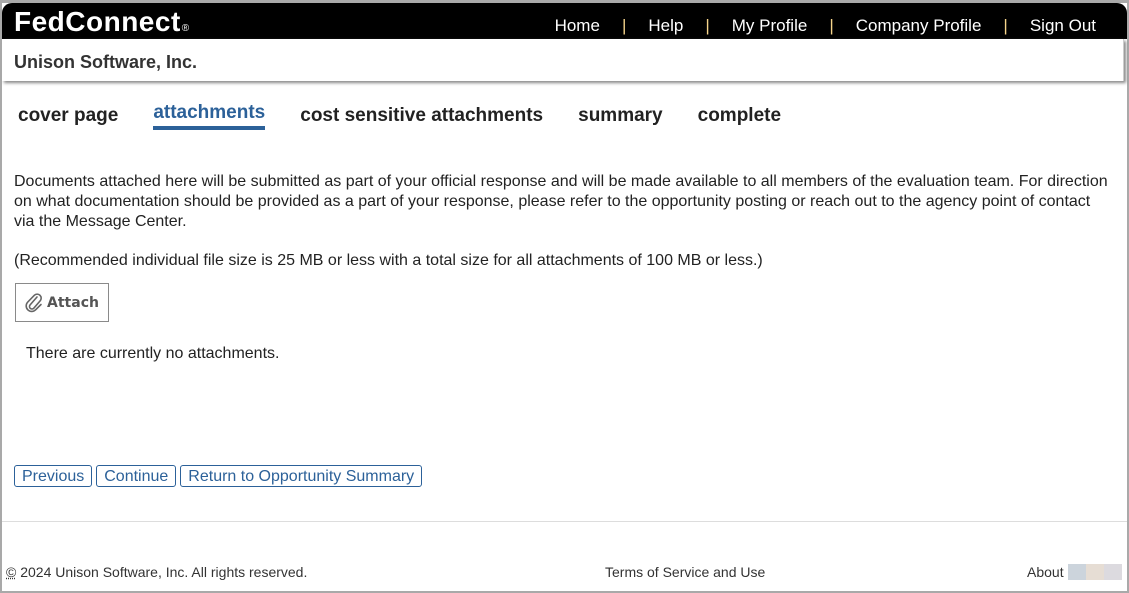 This screenshot has width=1129, height=593. I want to click on empty-attachments-message: There are currently no attachments., so click(153, 353).